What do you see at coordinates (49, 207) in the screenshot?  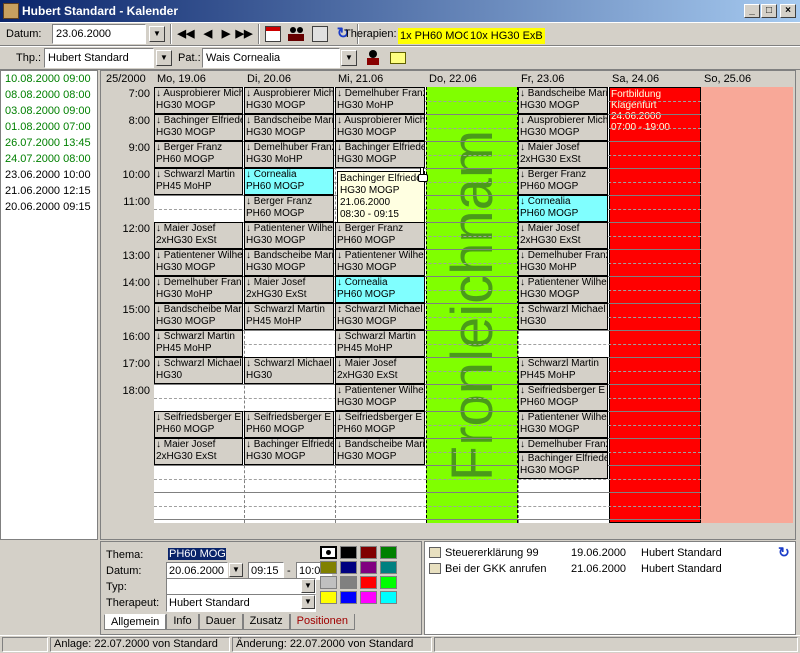 I see `list-item: 20.06.2000 09:15` at bounding box center [49, 207].